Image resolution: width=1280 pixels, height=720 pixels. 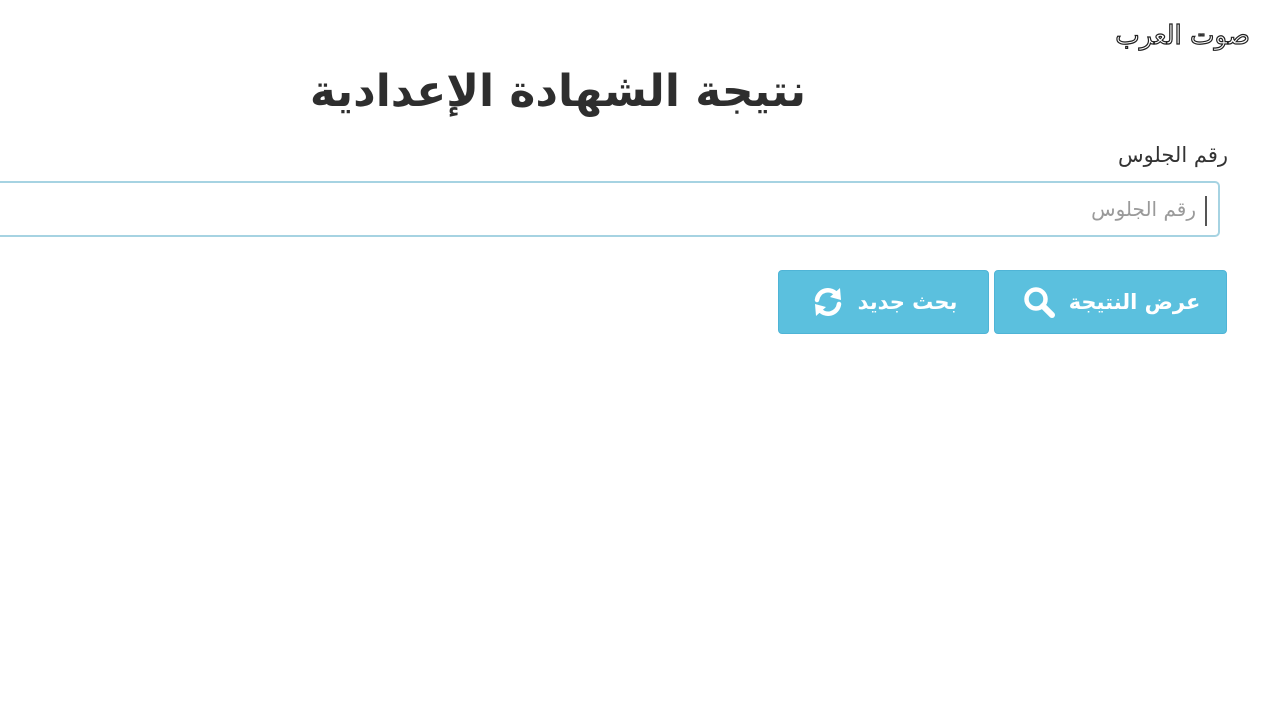 I want to click on show-result-button: عرض النتيجة, so click(x=1110, y=302).